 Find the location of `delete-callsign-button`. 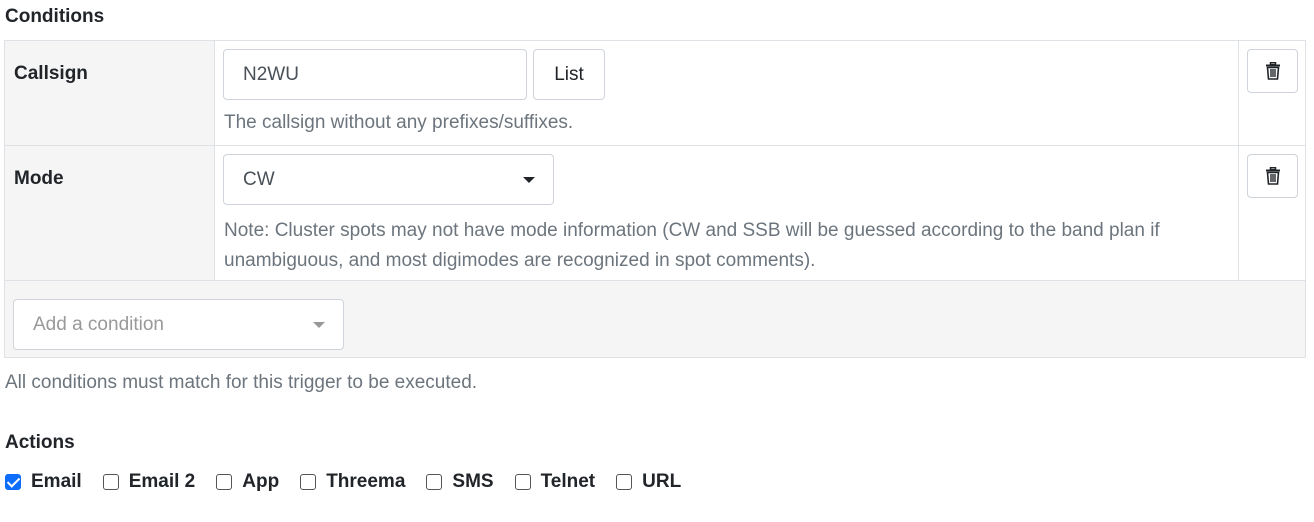

delete-callsign-button is located at coordinates (1272, 71).